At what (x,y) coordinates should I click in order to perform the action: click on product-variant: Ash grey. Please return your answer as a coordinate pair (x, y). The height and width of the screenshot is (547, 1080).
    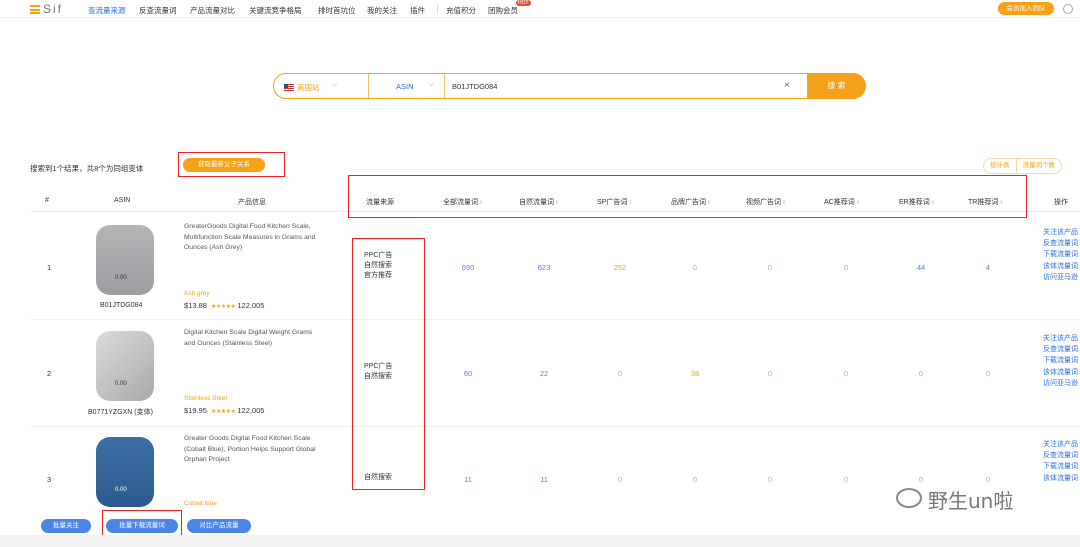
    Looking at the image, I should click on (197, 293).